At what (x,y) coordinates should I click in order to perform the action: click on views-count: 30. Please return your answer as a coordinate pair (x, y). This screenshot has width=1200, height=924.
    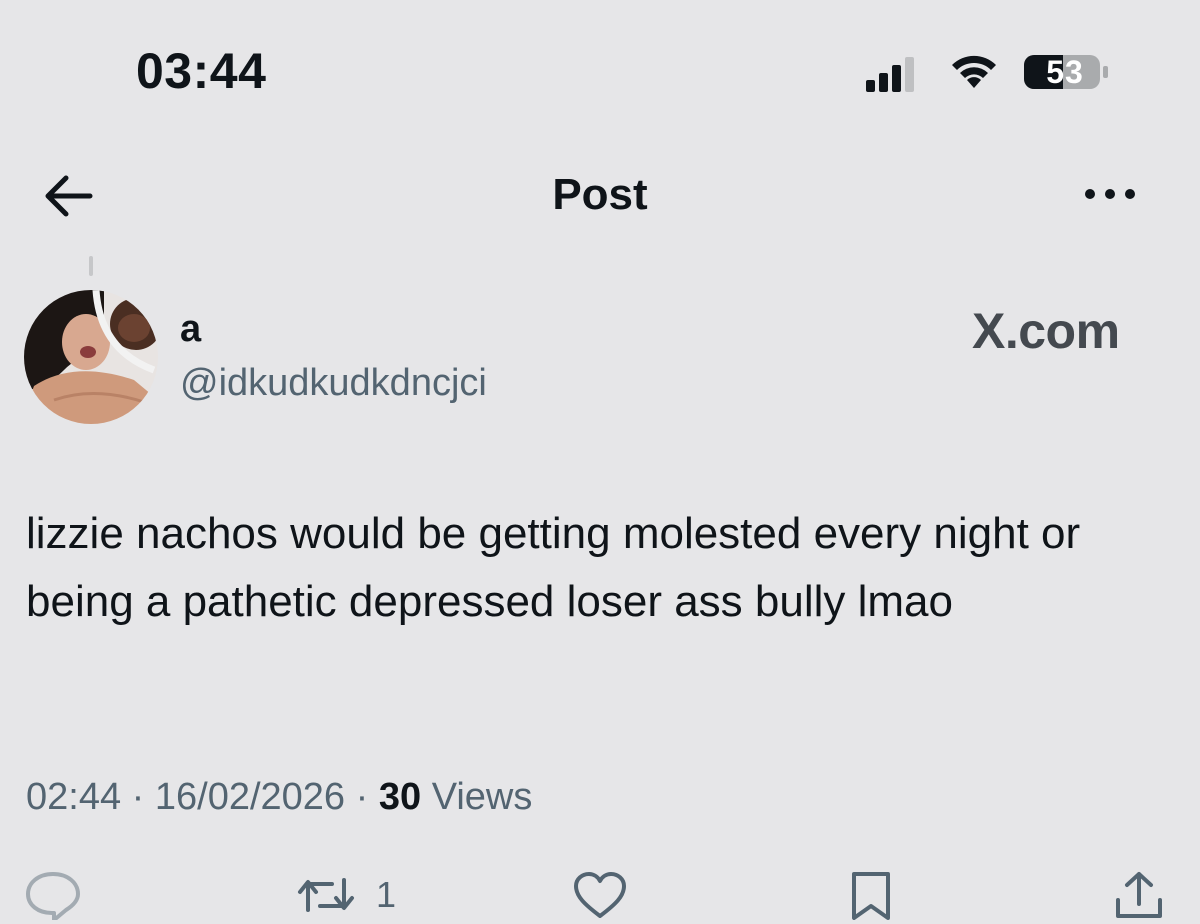
    Looking at the image, I should click on (400, 797).